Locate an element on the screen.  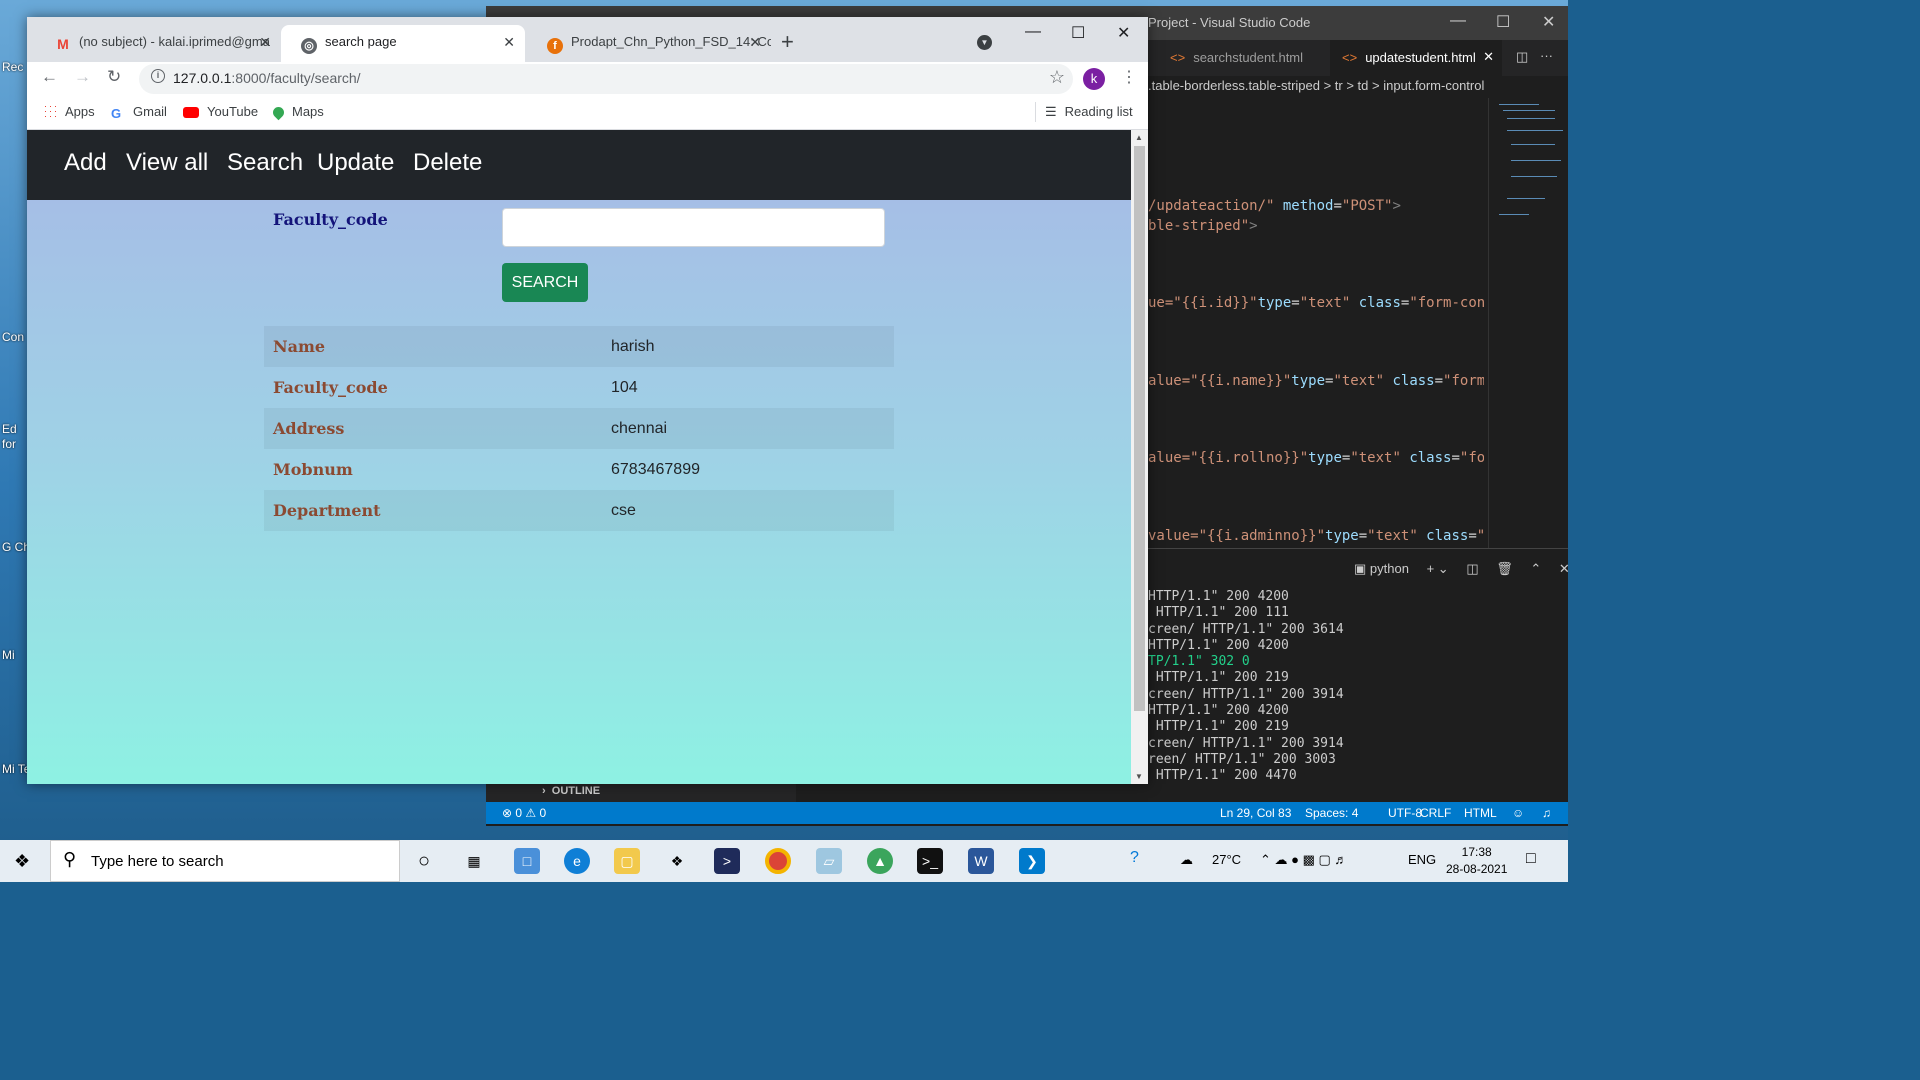
bookmark-youtube: YouTube is located at coordinates (220, 111).